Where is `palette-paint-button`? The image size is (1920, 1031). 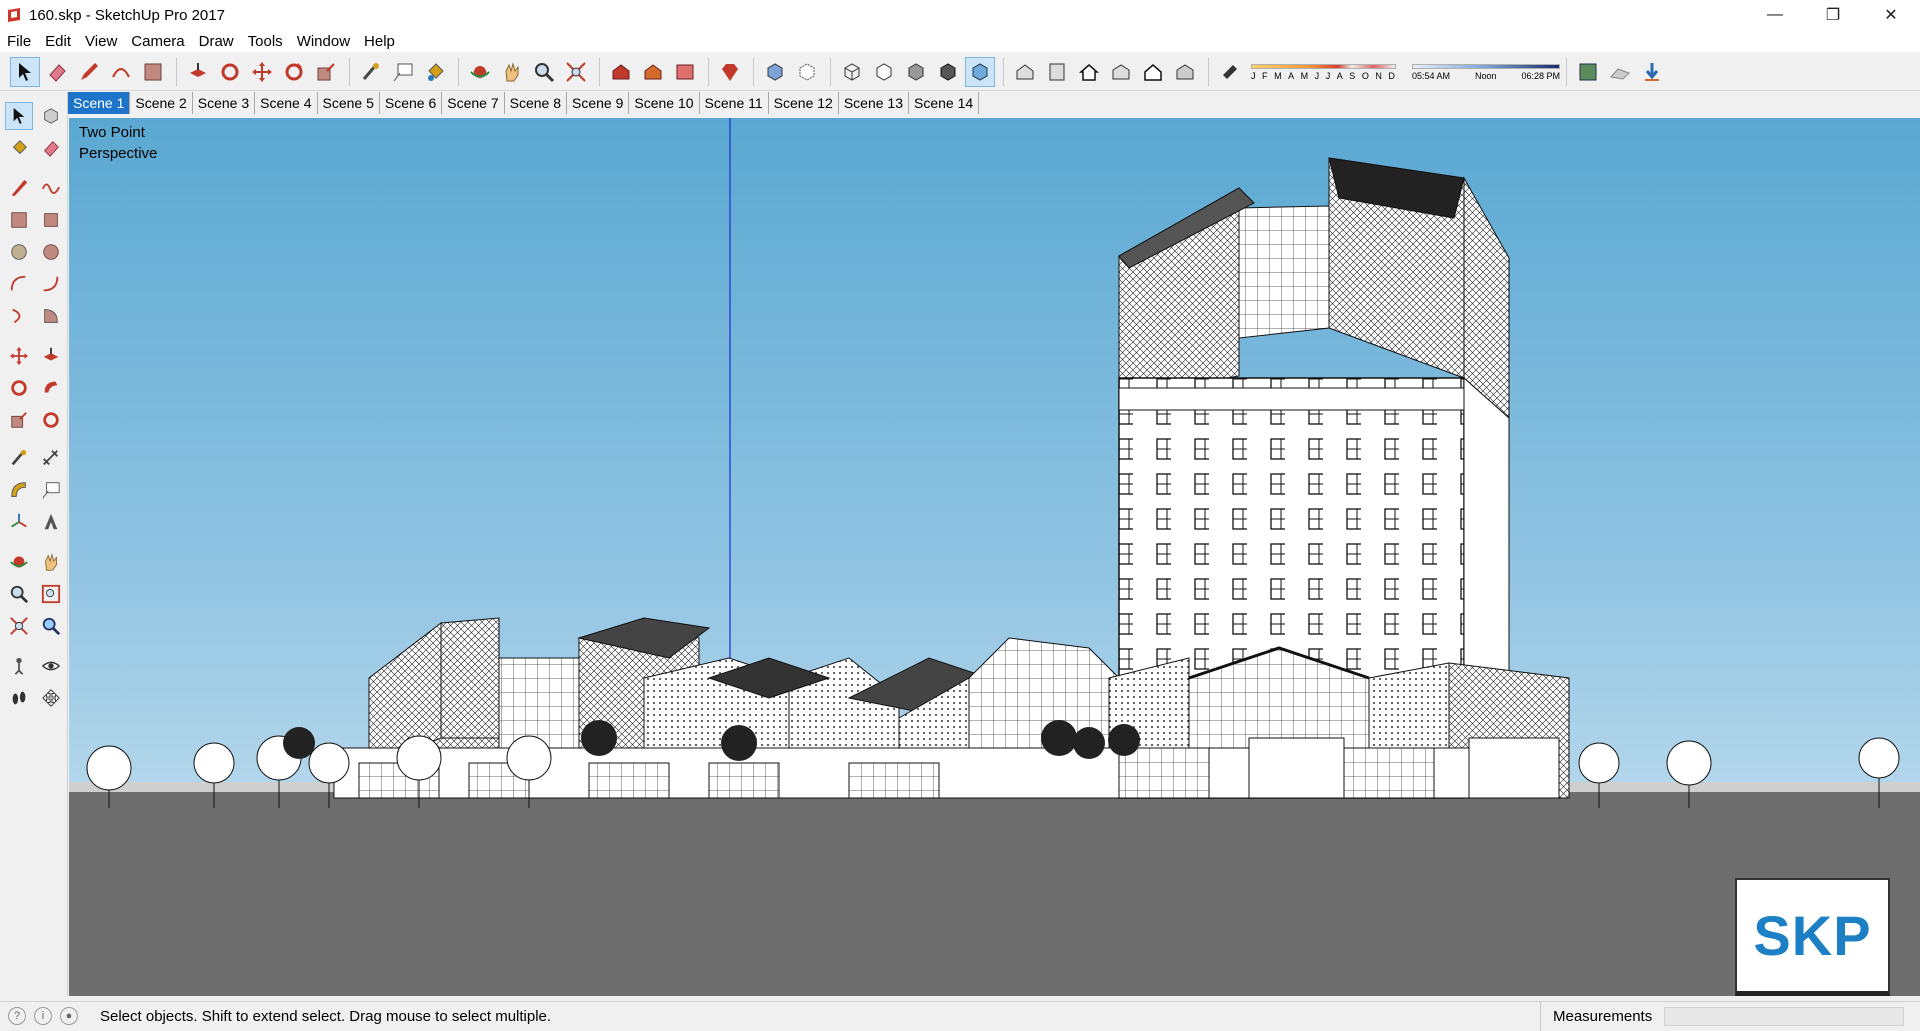 palette-paint-button is located at coordinates (19, 148).